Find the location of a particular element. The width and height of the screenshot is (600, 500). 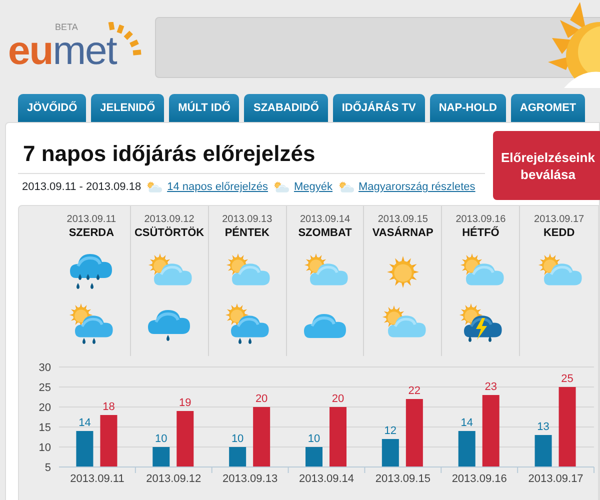

bar-value: 12 is located at coordinates (390, 431).